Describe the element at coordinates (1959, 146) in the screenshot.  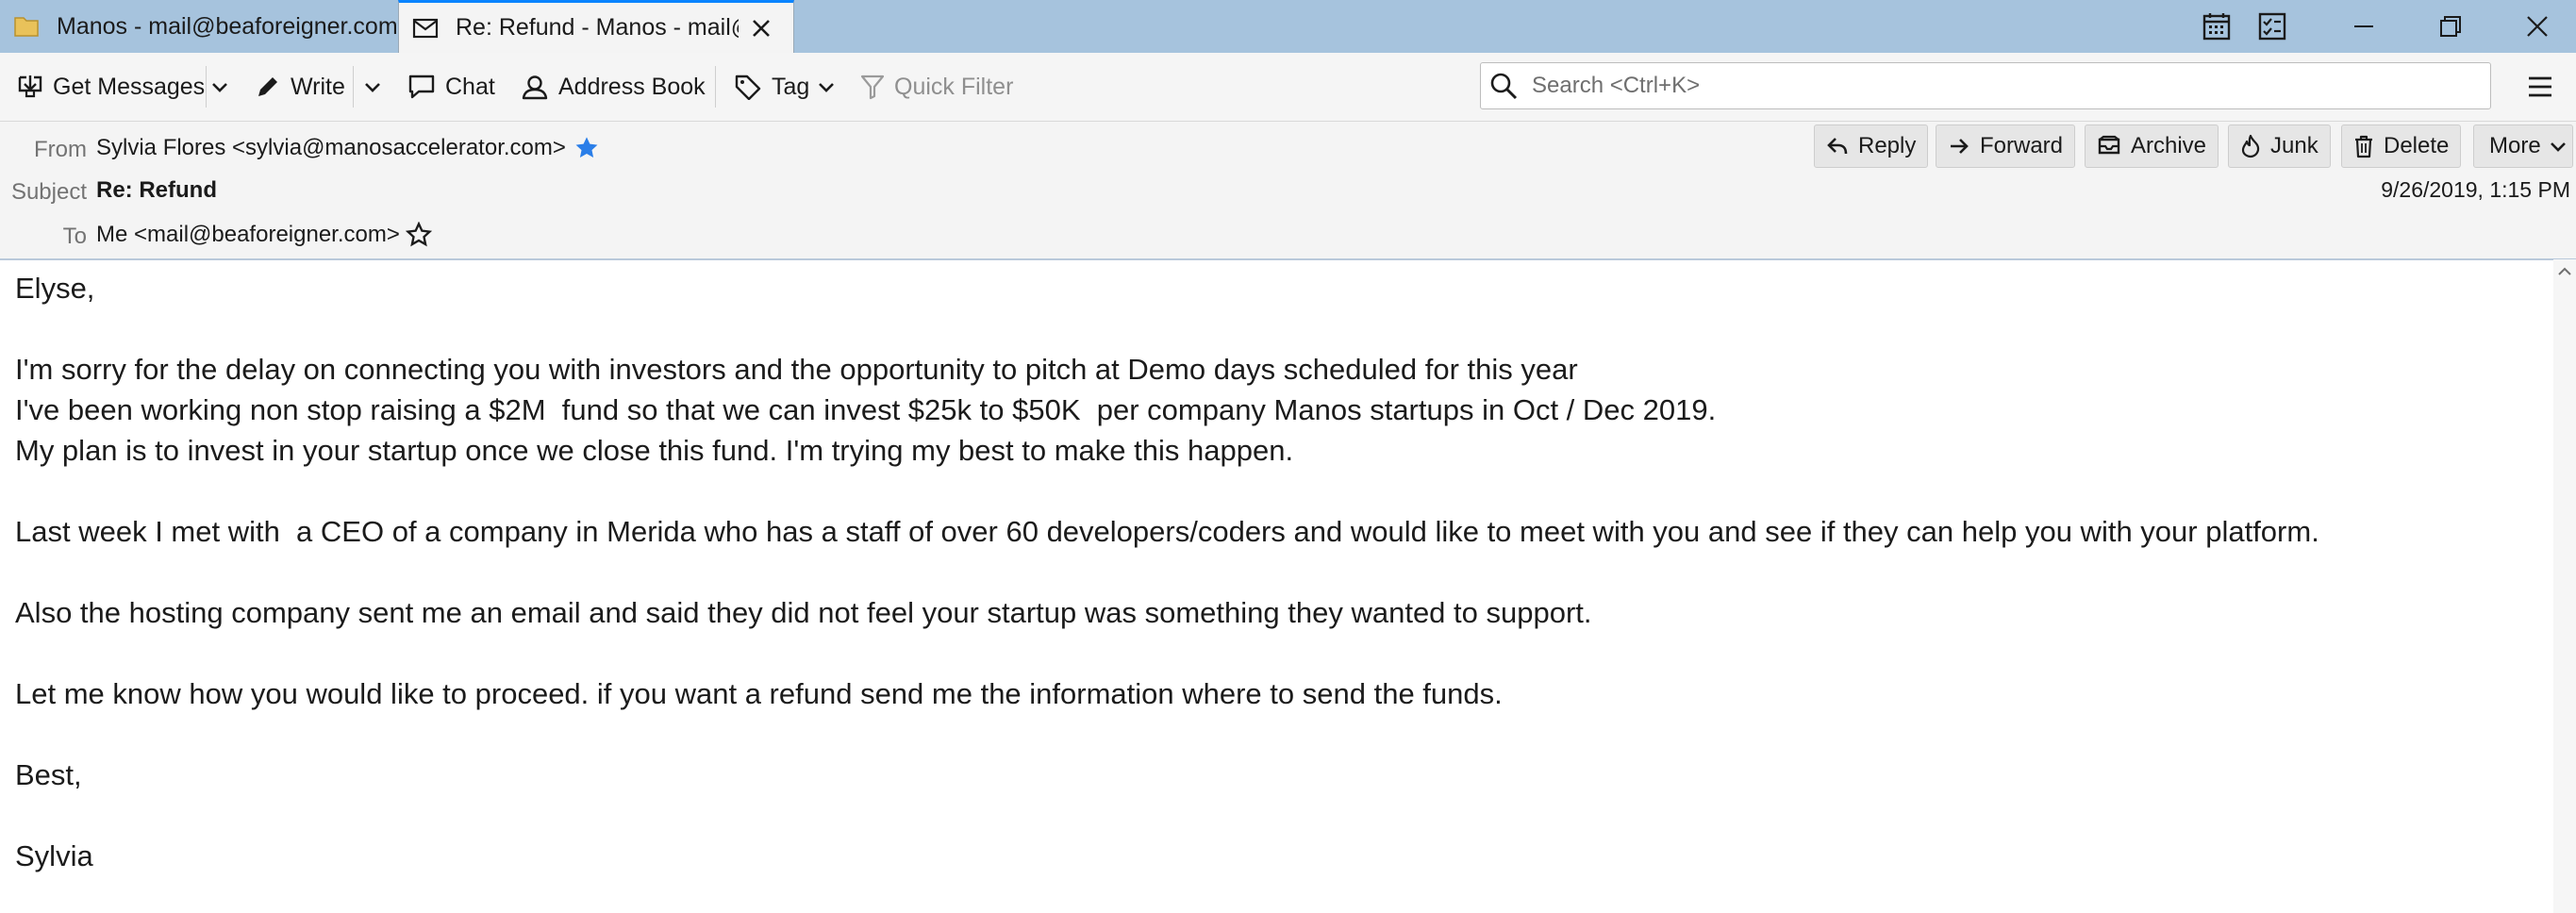
I see `forward-arrow-icon` at that location.